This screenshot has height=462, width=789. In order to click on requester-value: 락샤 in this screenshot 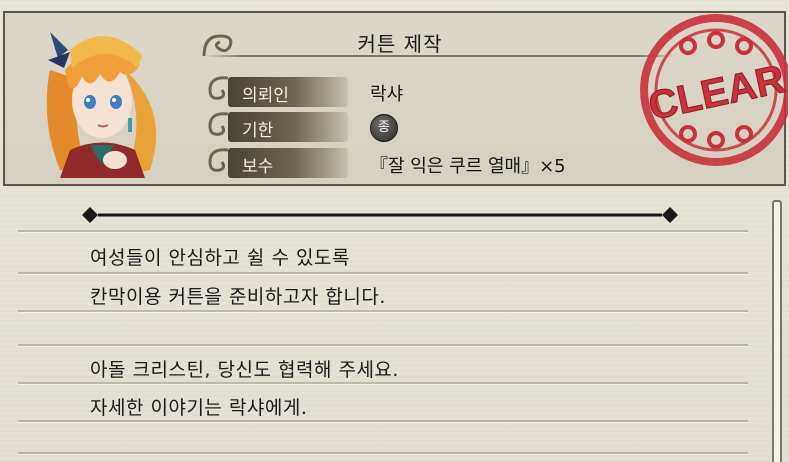, I will do `click(387, 94)`.